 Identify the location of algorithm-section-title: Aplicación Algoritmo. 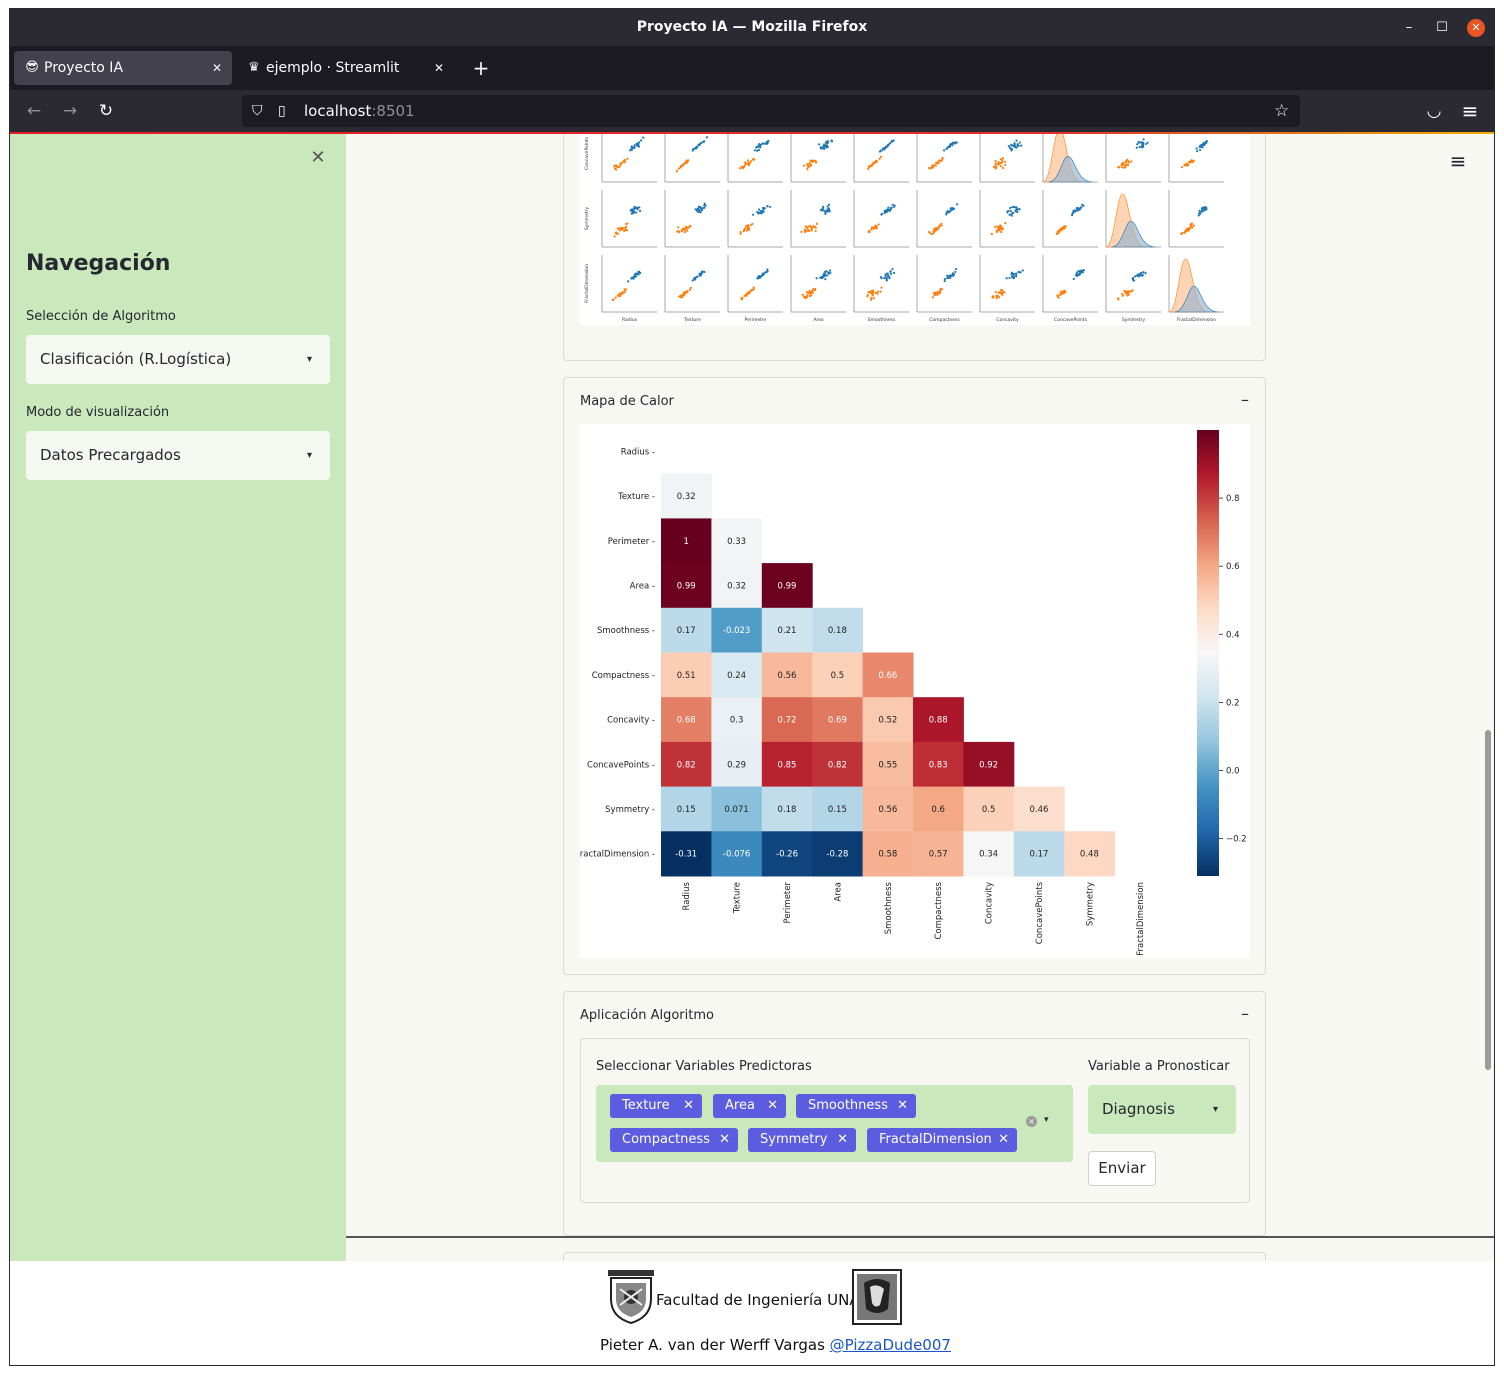
(647, 1015).